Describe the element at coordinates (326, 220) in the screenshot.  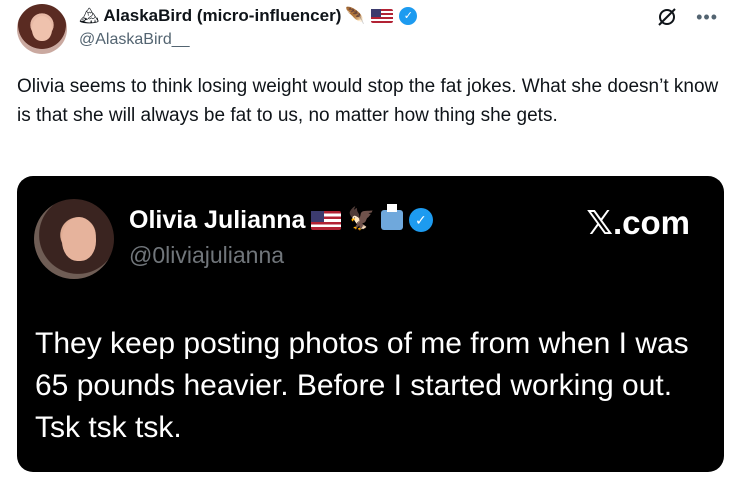
I see `embedded-us-flag-icon` at that location.